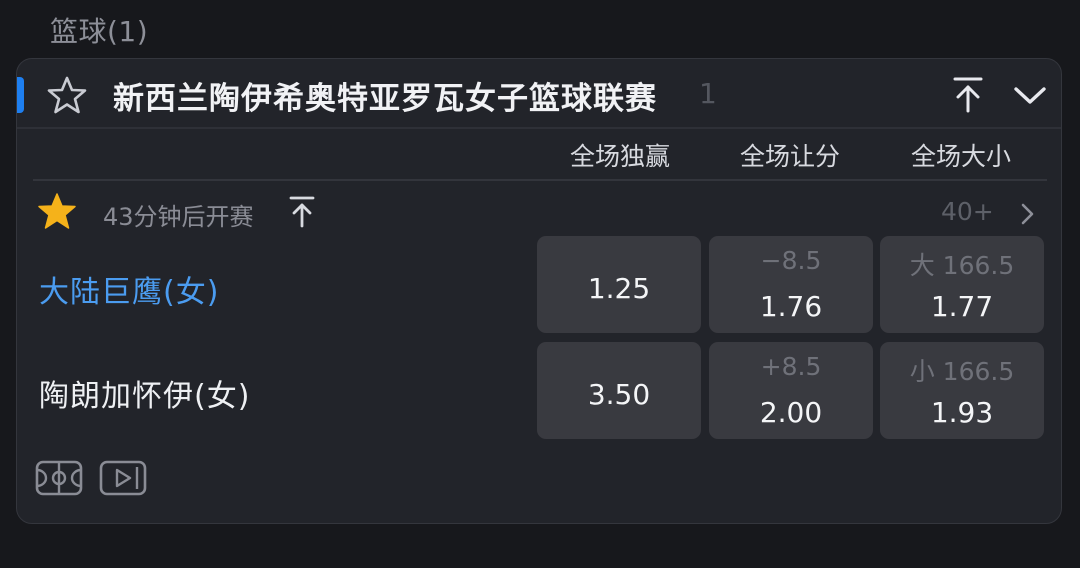 This screenshot has height=568, width=1080. I want to click on column-header-total: 全场大小, so click(960, 156).